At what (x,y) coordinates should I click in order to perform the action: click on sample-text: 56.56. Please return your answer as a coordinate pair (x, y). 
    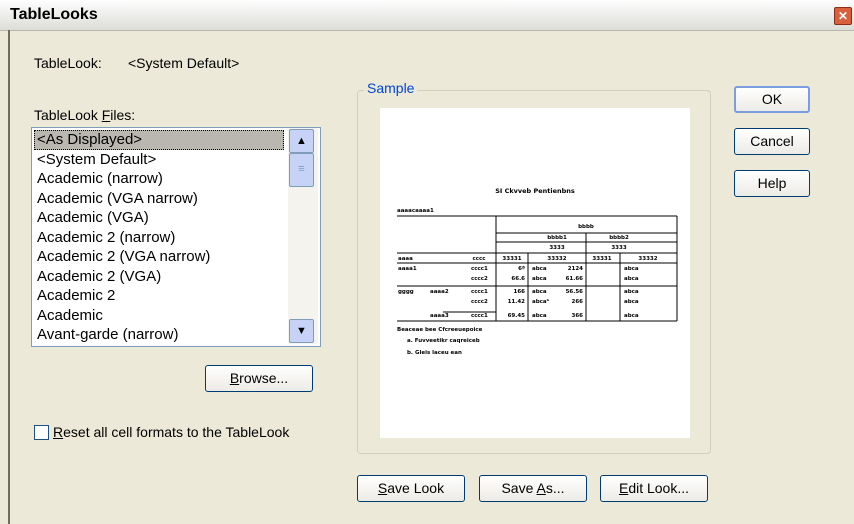
    Looking at the image, I should click on (575, 292).